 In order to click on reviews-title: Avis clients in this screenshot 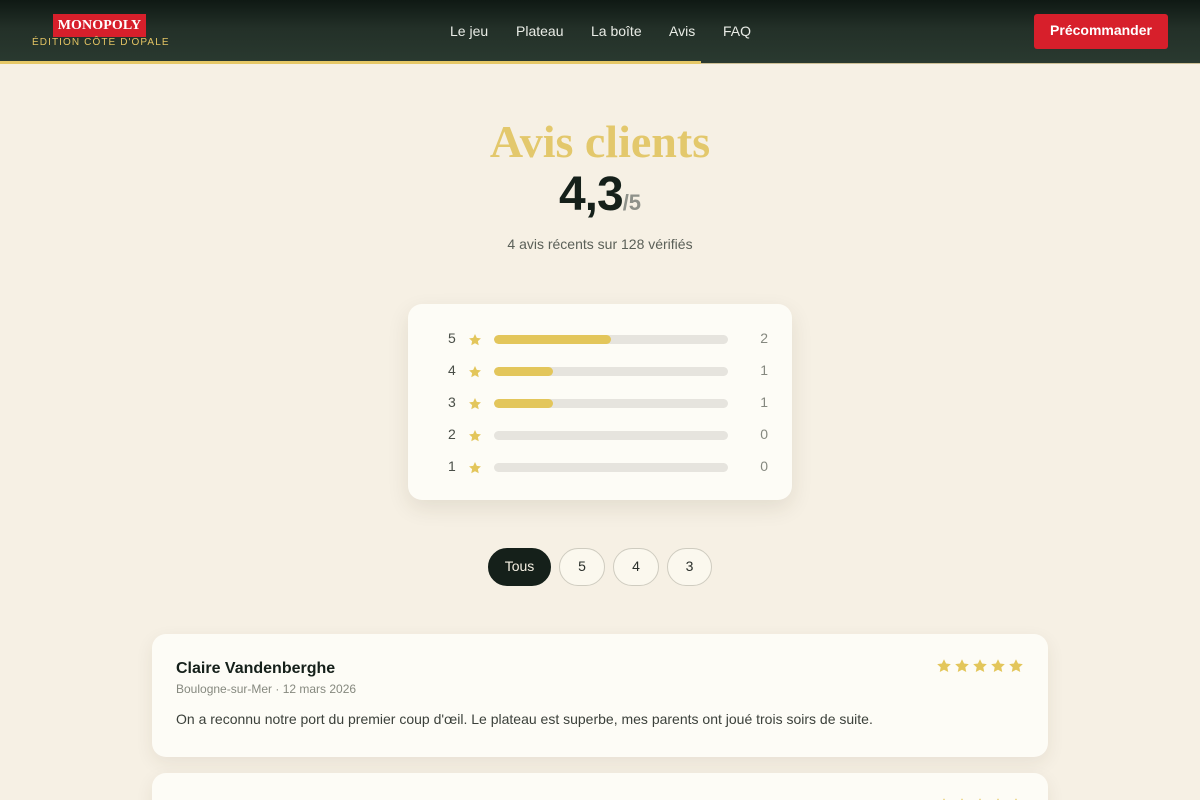, I will do `click(600, 141)`.